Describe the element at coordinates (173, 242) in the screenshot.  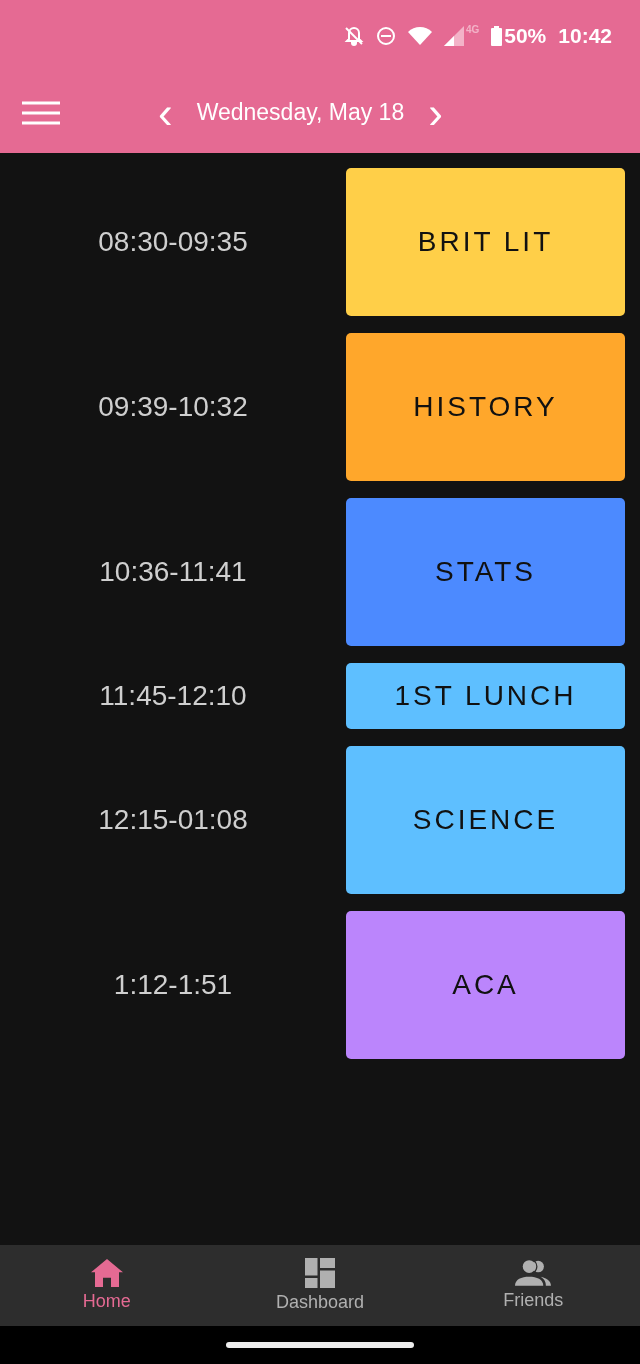
I see `period-time: 08:30-09:35` at that location.